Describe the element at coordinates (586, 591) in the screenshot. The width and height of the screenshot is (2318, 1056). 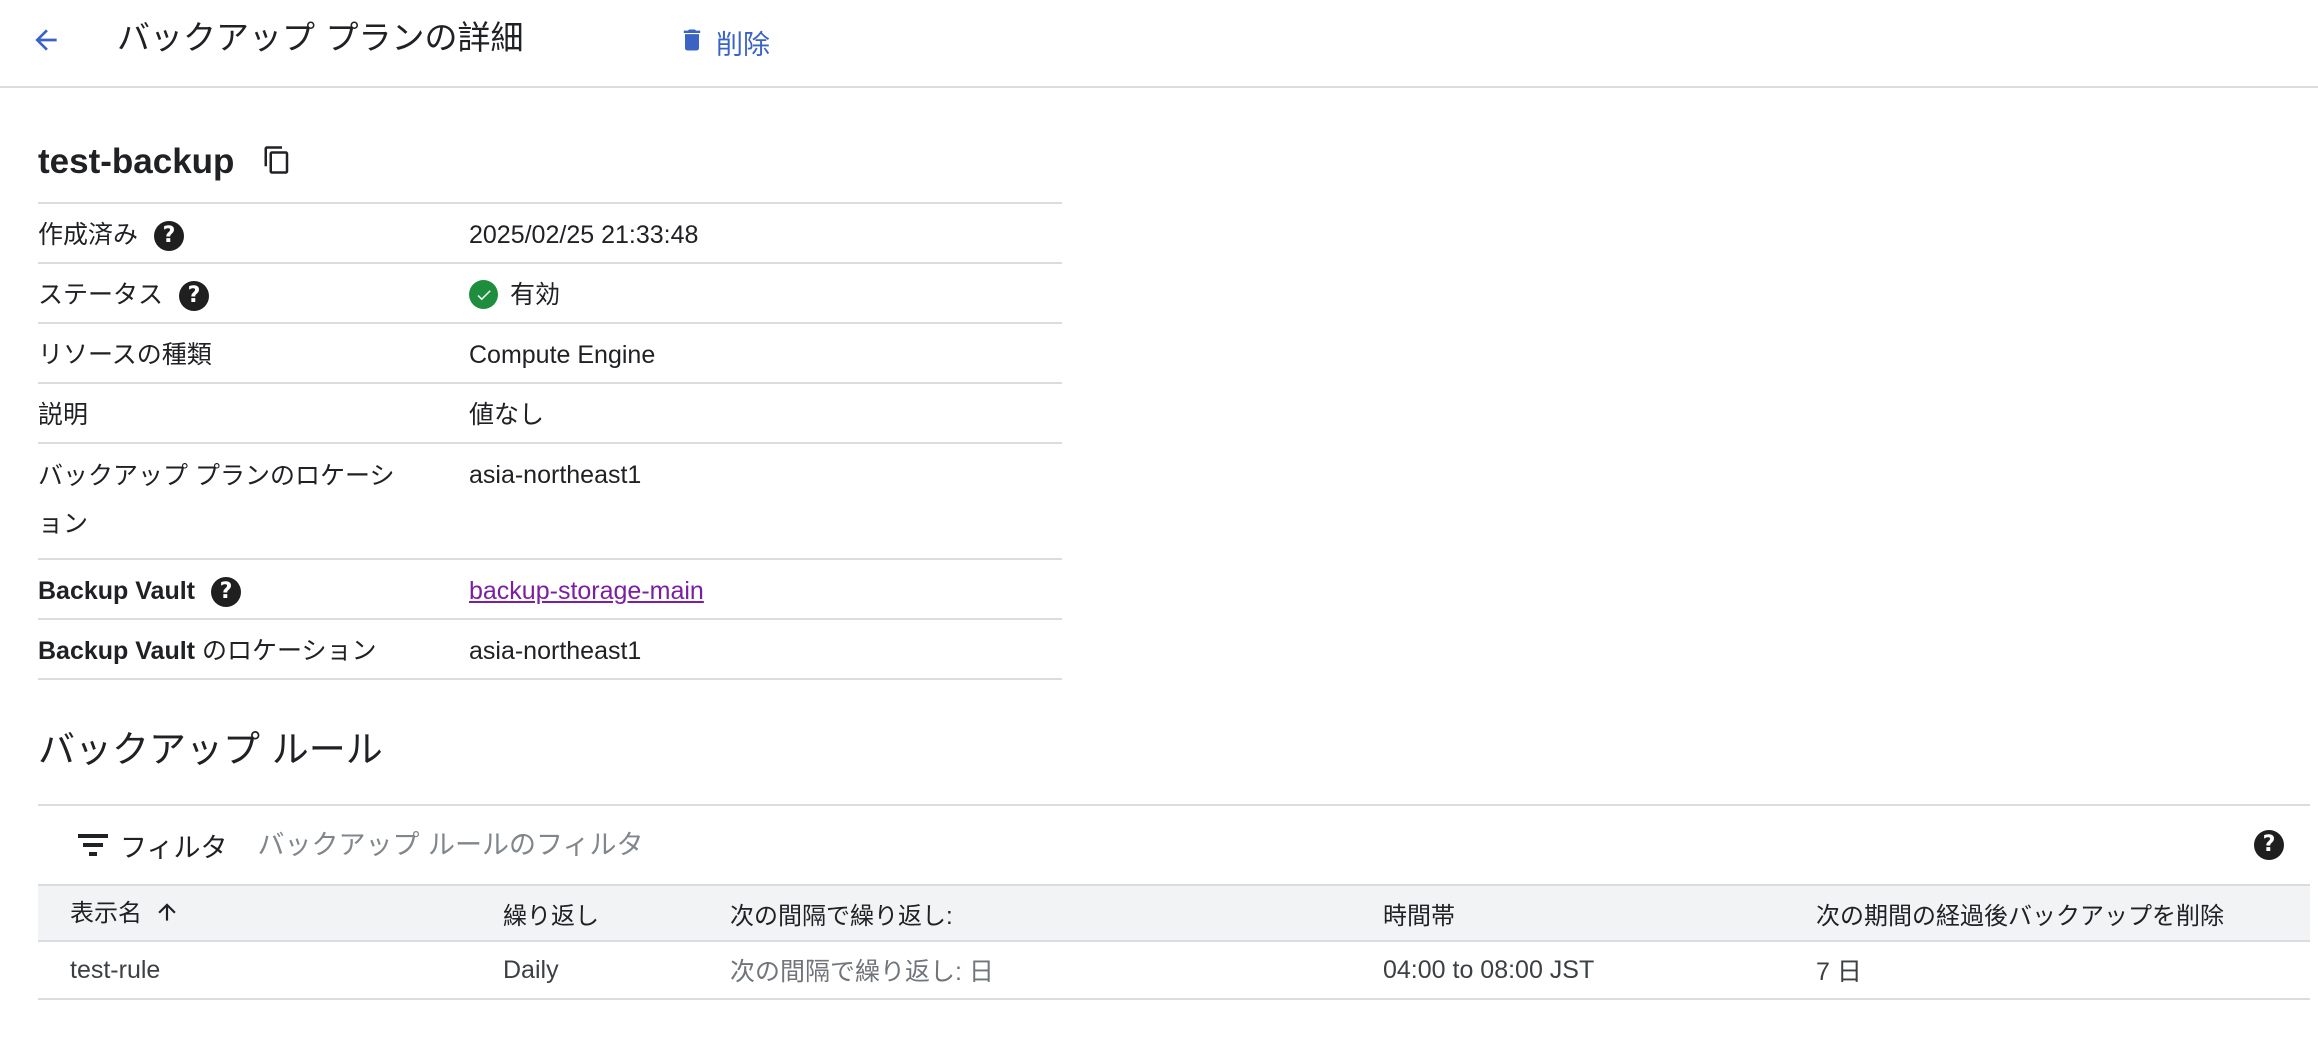
I see `vault-link: backup-storage-main` at that location.